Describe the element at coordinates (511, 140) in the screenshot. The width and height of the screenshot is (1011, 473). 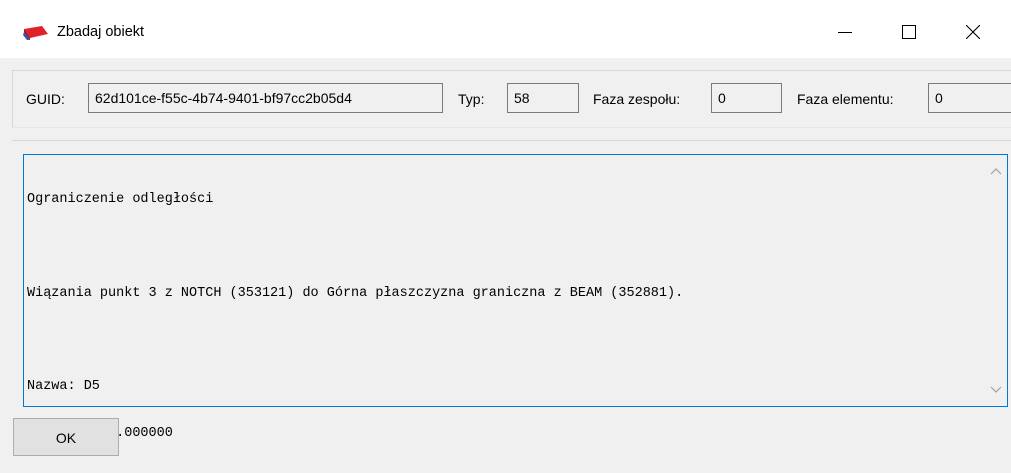
I see `separator` at that location.